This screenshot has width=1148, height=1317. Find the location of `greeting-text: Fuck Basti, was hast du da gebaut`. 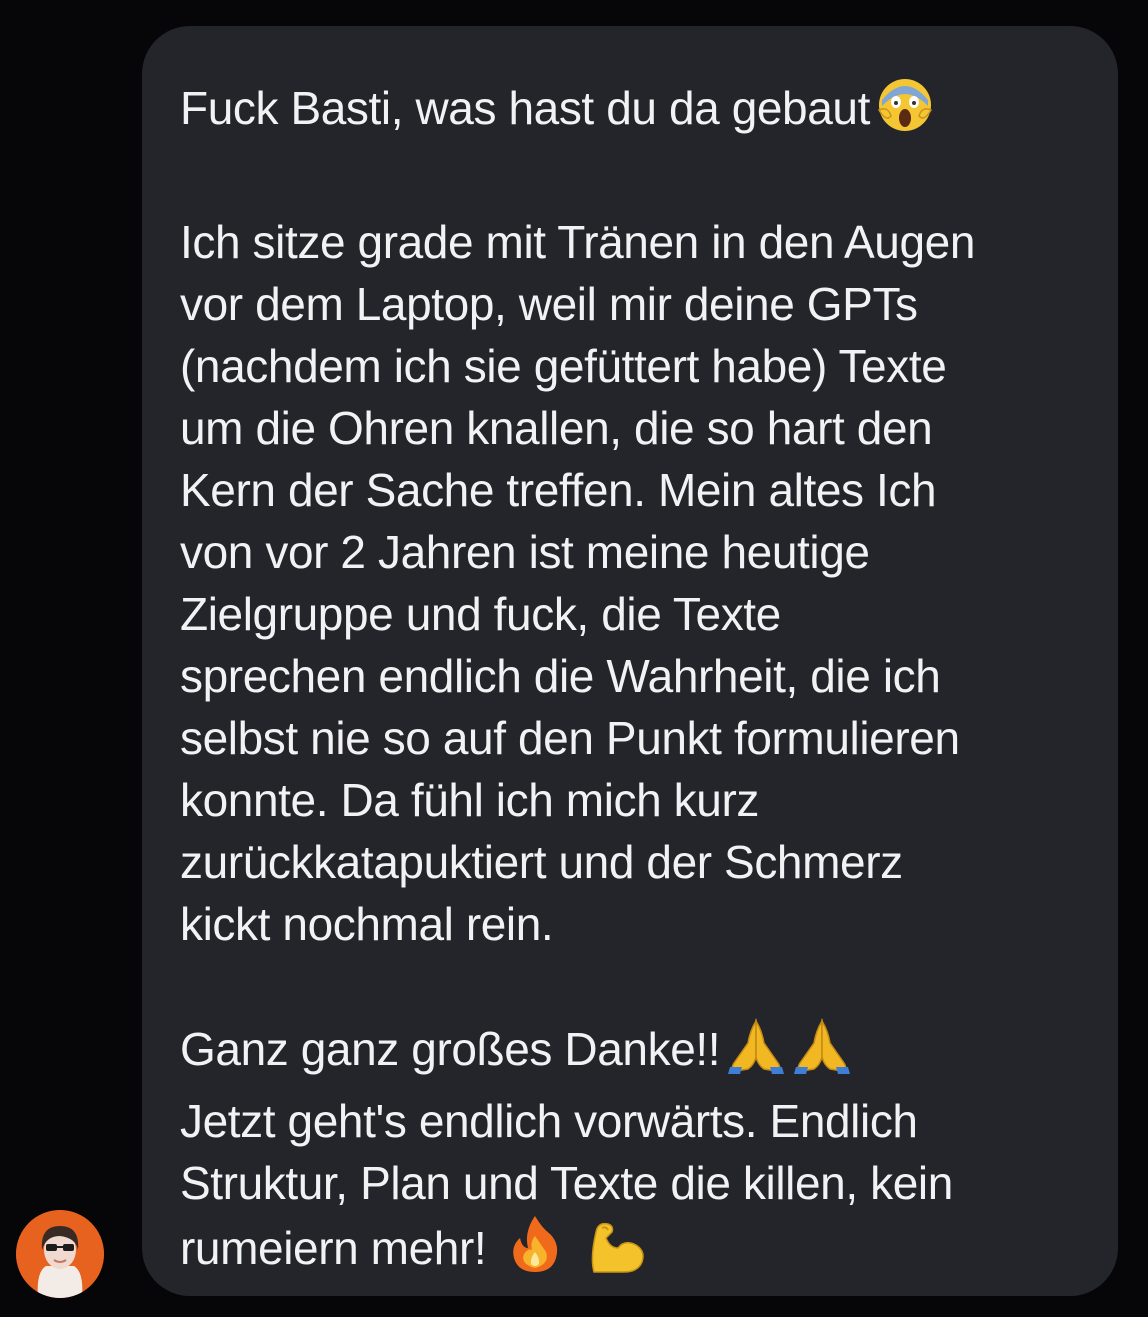

greeting-text: Fuck Basti, was hast du da gebaut is located at coordinates (525, 108).